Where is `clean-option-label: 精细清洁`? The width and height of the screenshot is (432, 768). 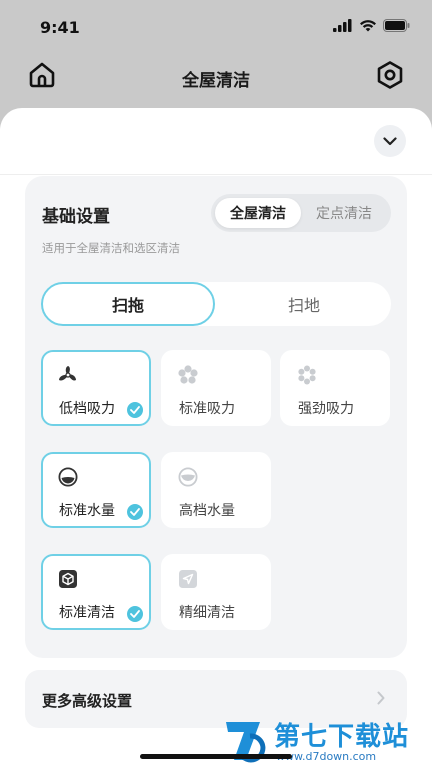 clean-option-label: 精细清洁 is located at coordinates (207, 613).